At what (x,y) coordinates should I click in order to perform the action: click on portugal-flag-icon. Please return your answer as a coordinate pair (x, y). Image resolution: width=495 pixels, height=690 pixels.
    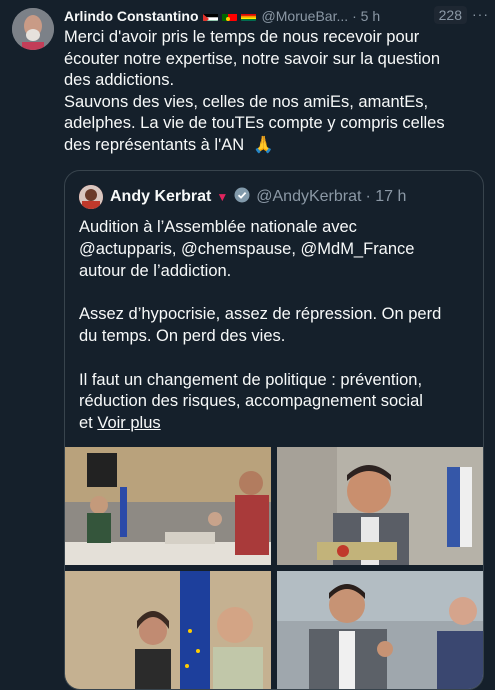
    Looking at the image, I should click on (229, 16).